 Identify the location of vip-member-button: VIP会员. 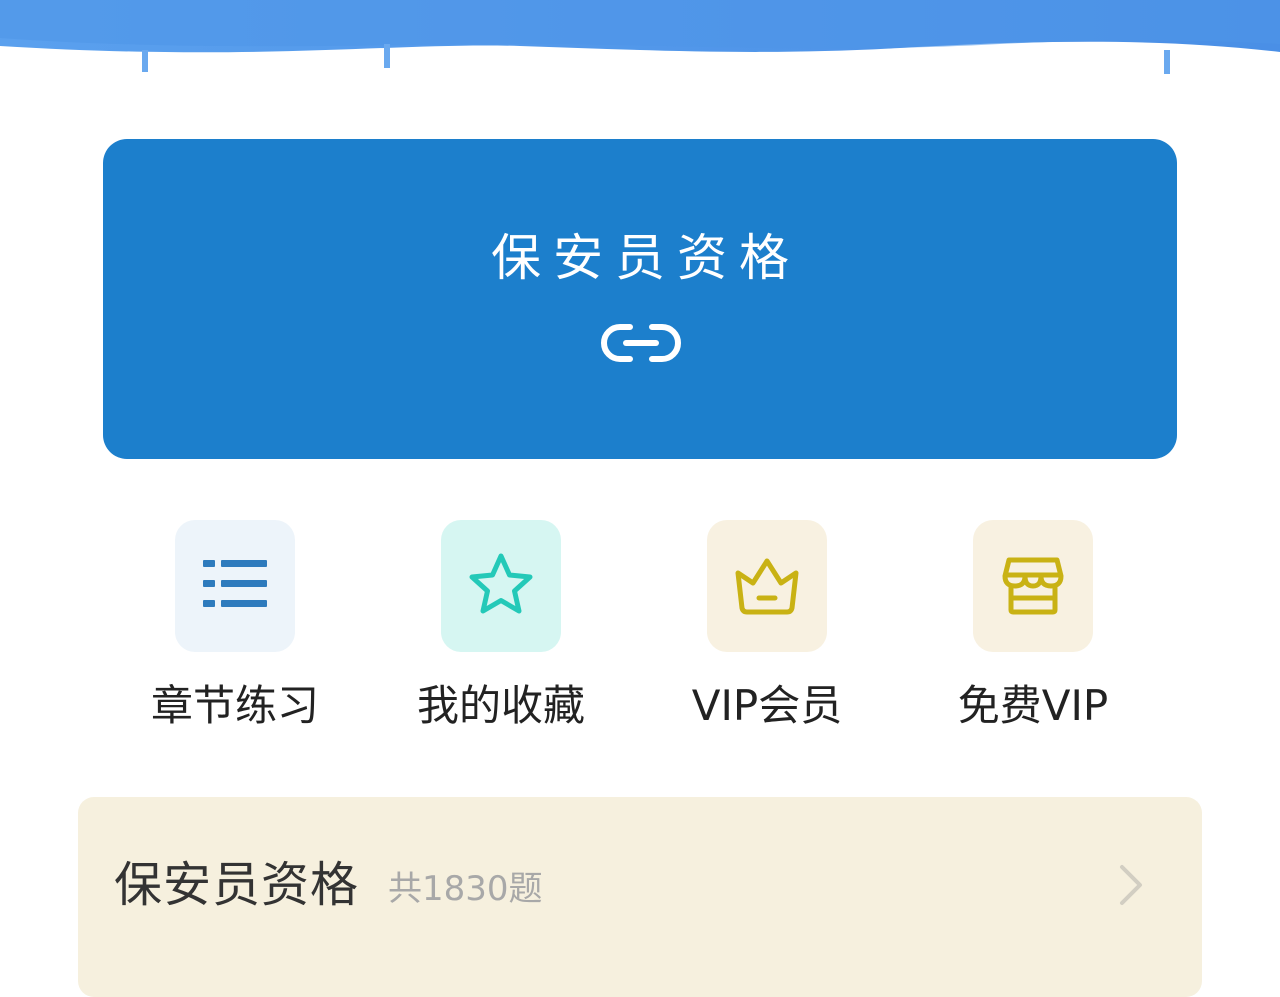
(767, 627).